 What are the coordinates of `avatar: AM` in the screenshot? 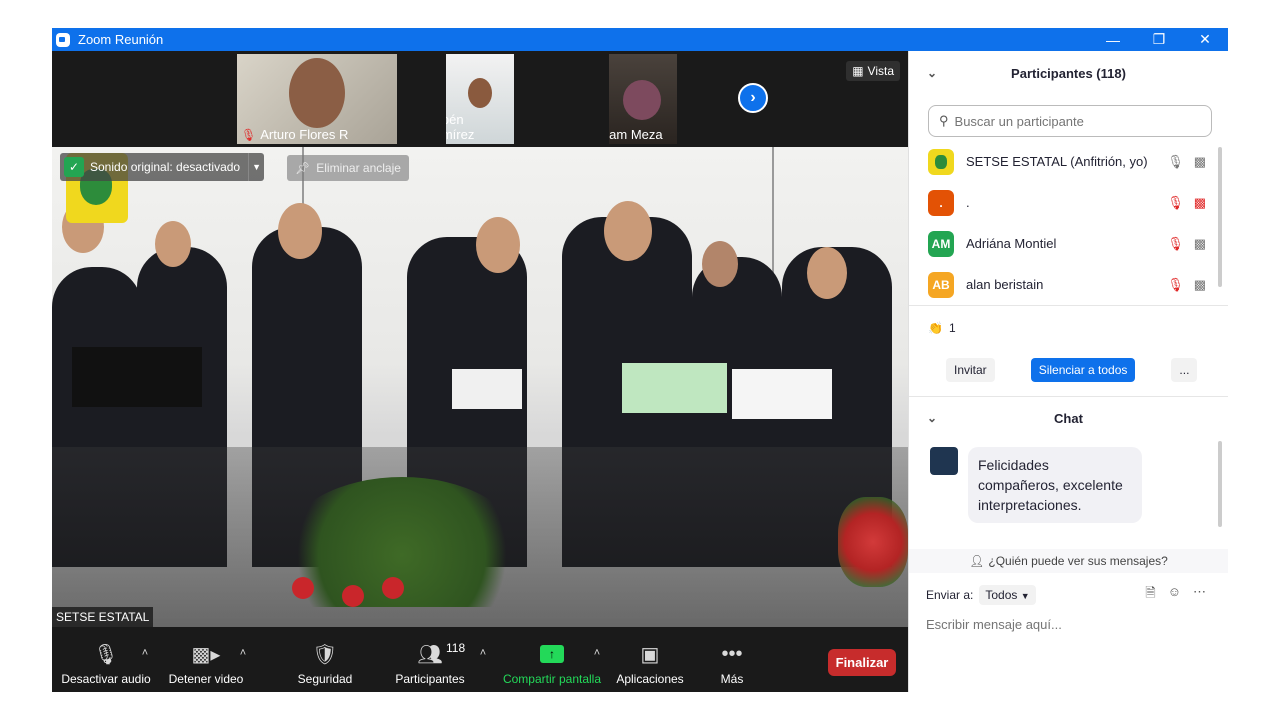 It's located at (941, 243).